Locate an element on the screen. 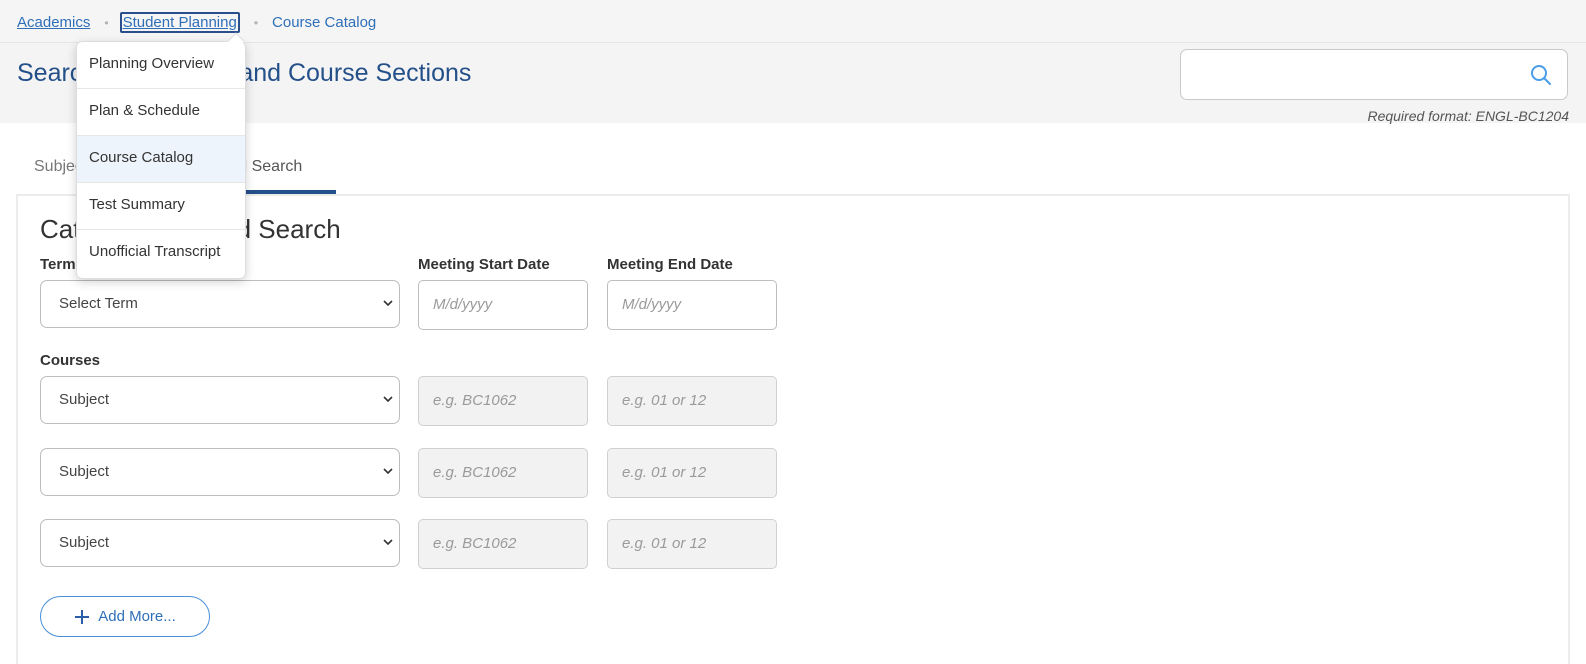 Image resolution: width=1586 pixels, height=664 pixels. breadcrumb-student-planning: Student Planning is located at coordinates (179, 22).